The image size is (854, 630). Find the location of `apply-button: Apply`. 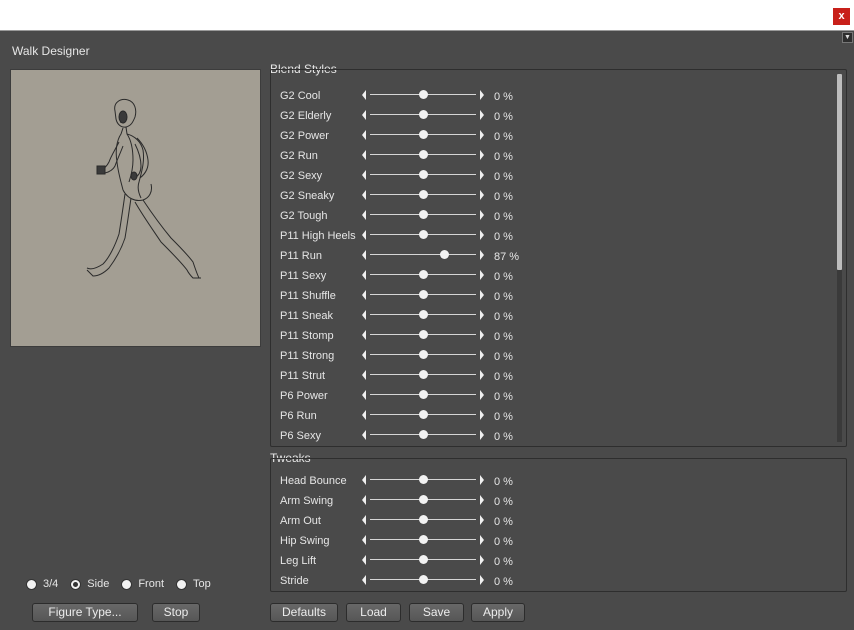

apply-button: Apply is located at coordinates (498, 612).